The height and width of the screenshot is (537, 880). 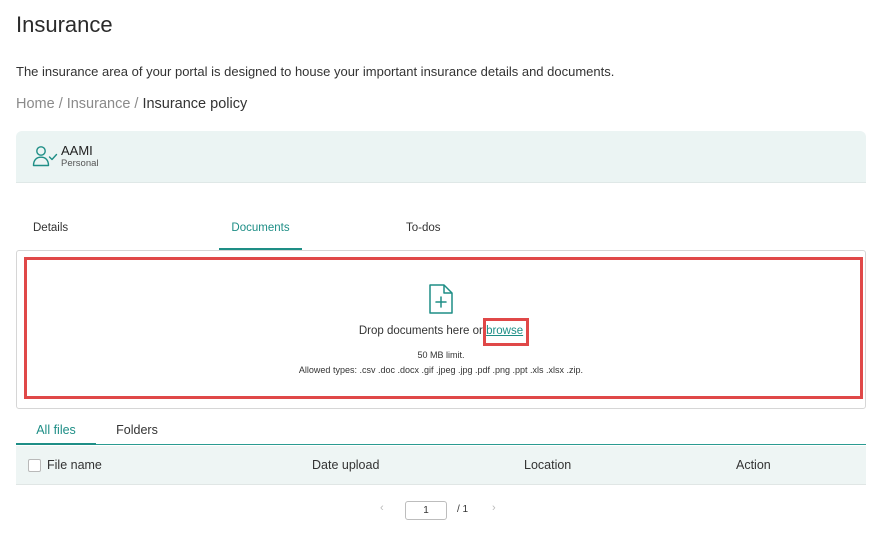 I want to click on tab-details: Details, so click(x=63, y=231).